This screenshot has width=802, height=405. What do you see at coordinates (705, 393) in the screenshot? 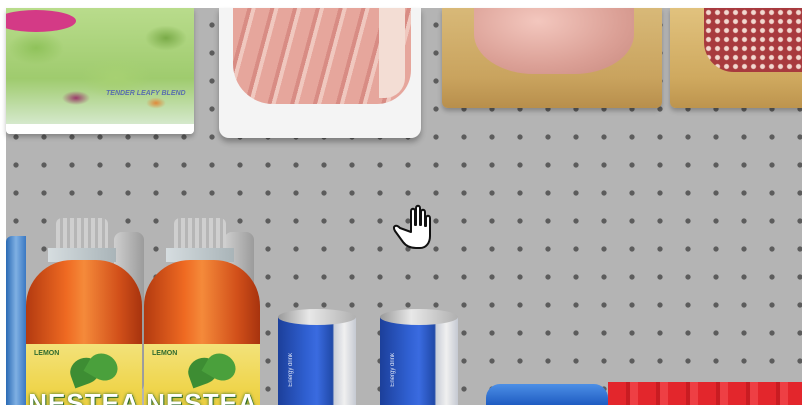
I see `red-product-strip` at bounding box center [705, 393].